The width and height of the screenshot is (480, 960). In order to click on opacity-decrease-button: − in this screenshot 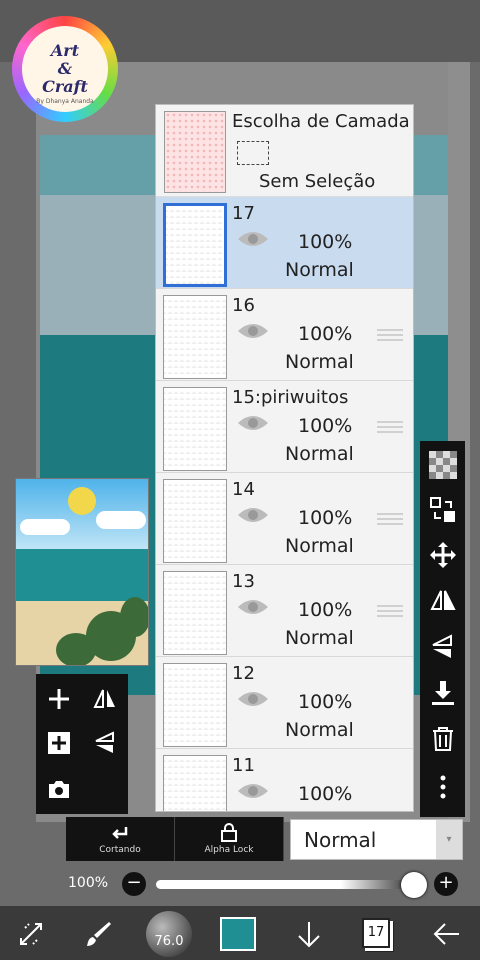, I will do `click(134, 884)`.